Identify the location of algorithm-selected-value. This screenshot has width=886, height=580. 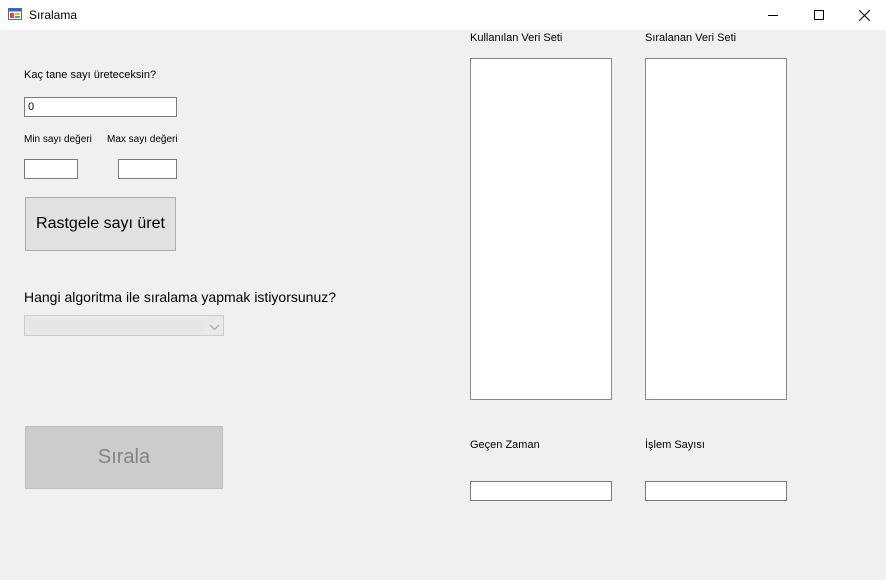
(116, 325).